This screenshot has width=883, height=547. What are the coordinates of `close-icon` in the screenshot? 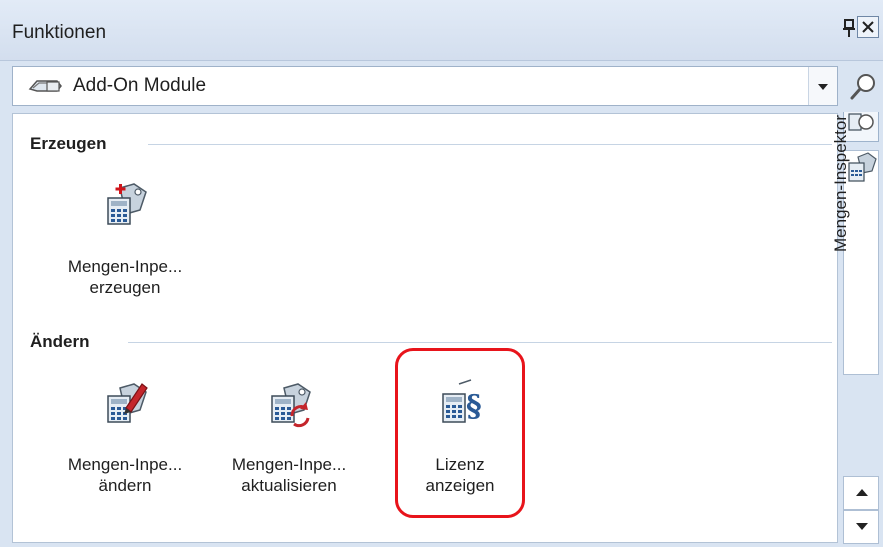 It's located at (868, 27).